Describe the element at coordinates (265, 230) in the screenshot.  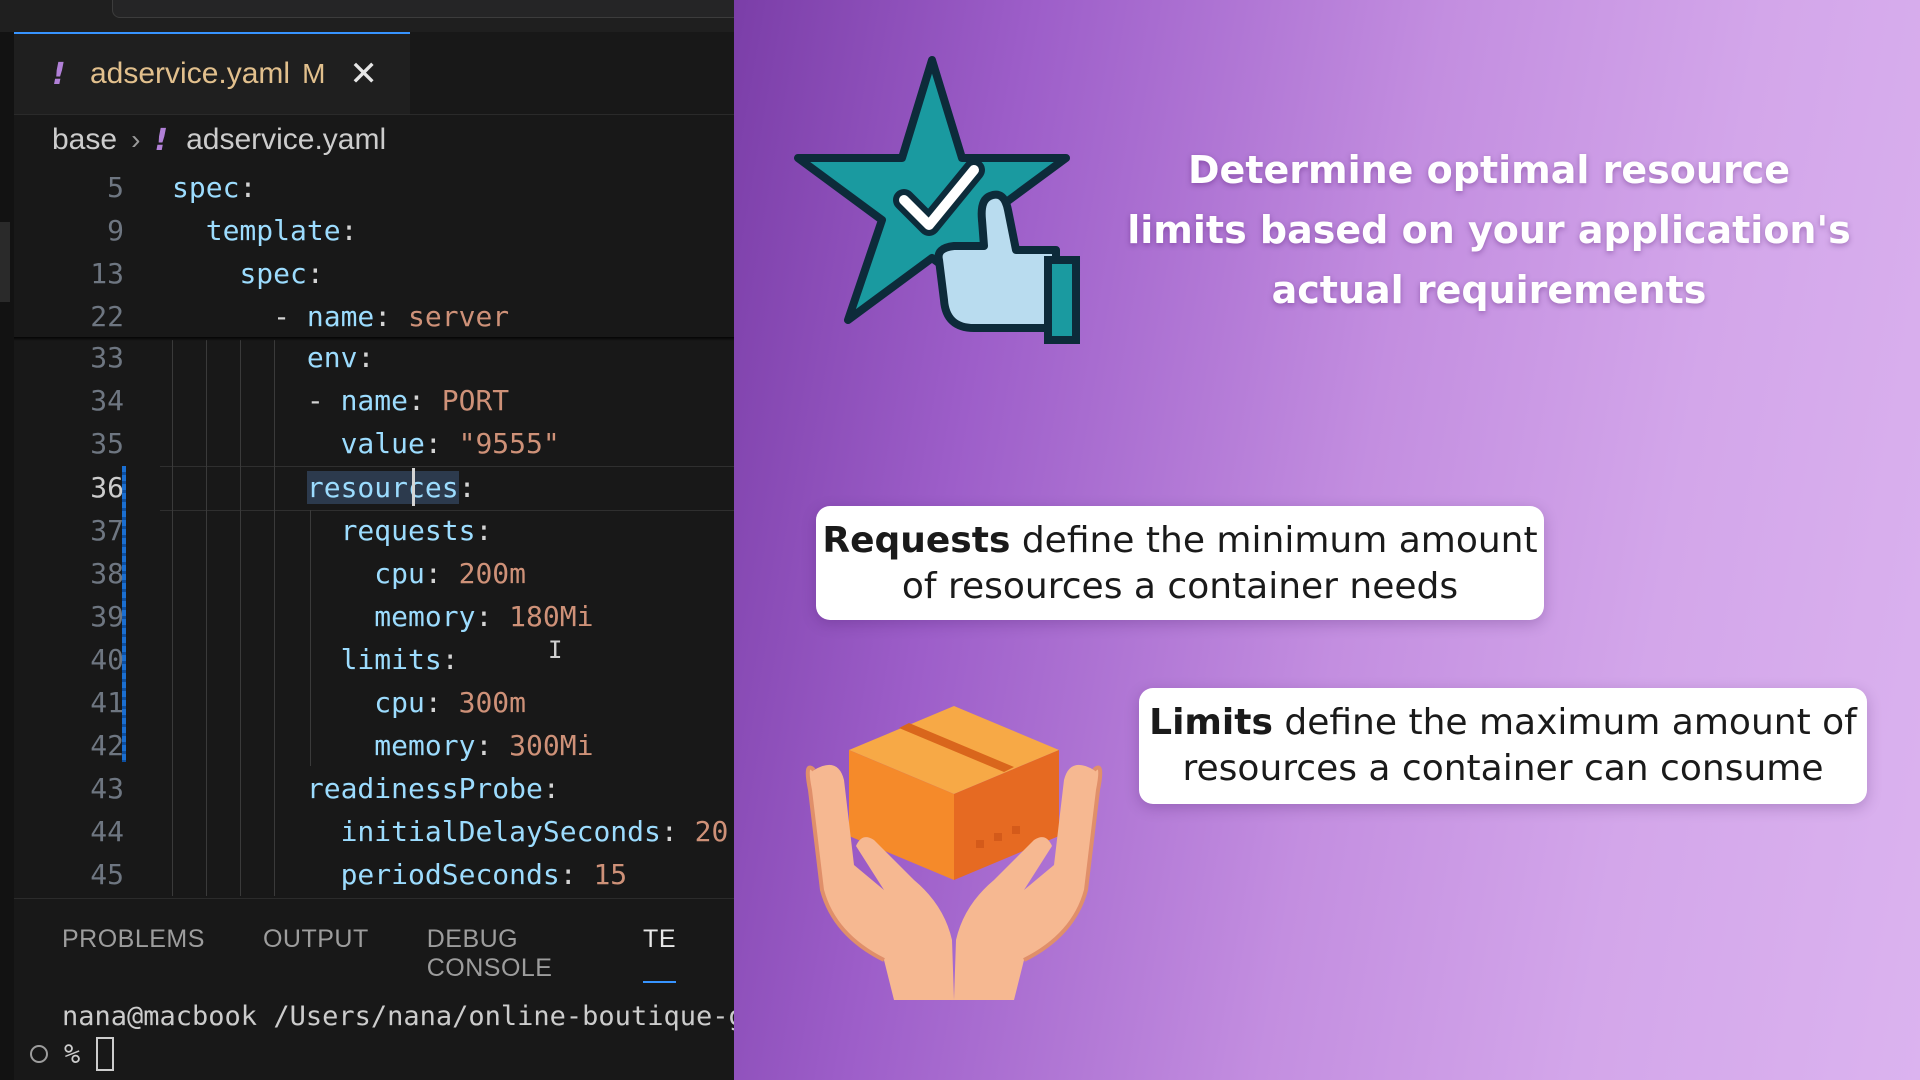
I see `line-text: template:` at that location.